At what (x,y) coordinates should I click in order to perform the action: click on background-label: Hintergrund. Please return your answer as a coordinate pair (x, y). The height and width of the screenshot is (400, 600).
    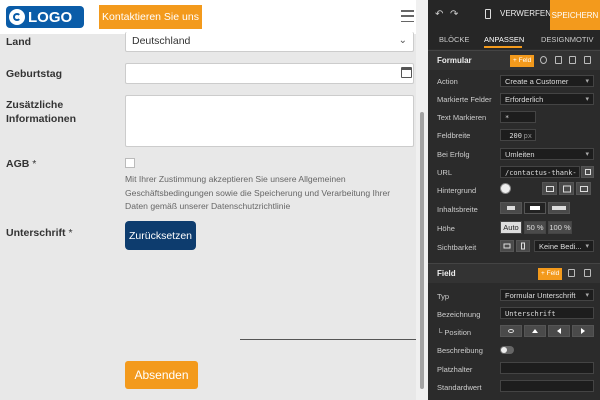
    Looking at the image, I should click on (457, 190).